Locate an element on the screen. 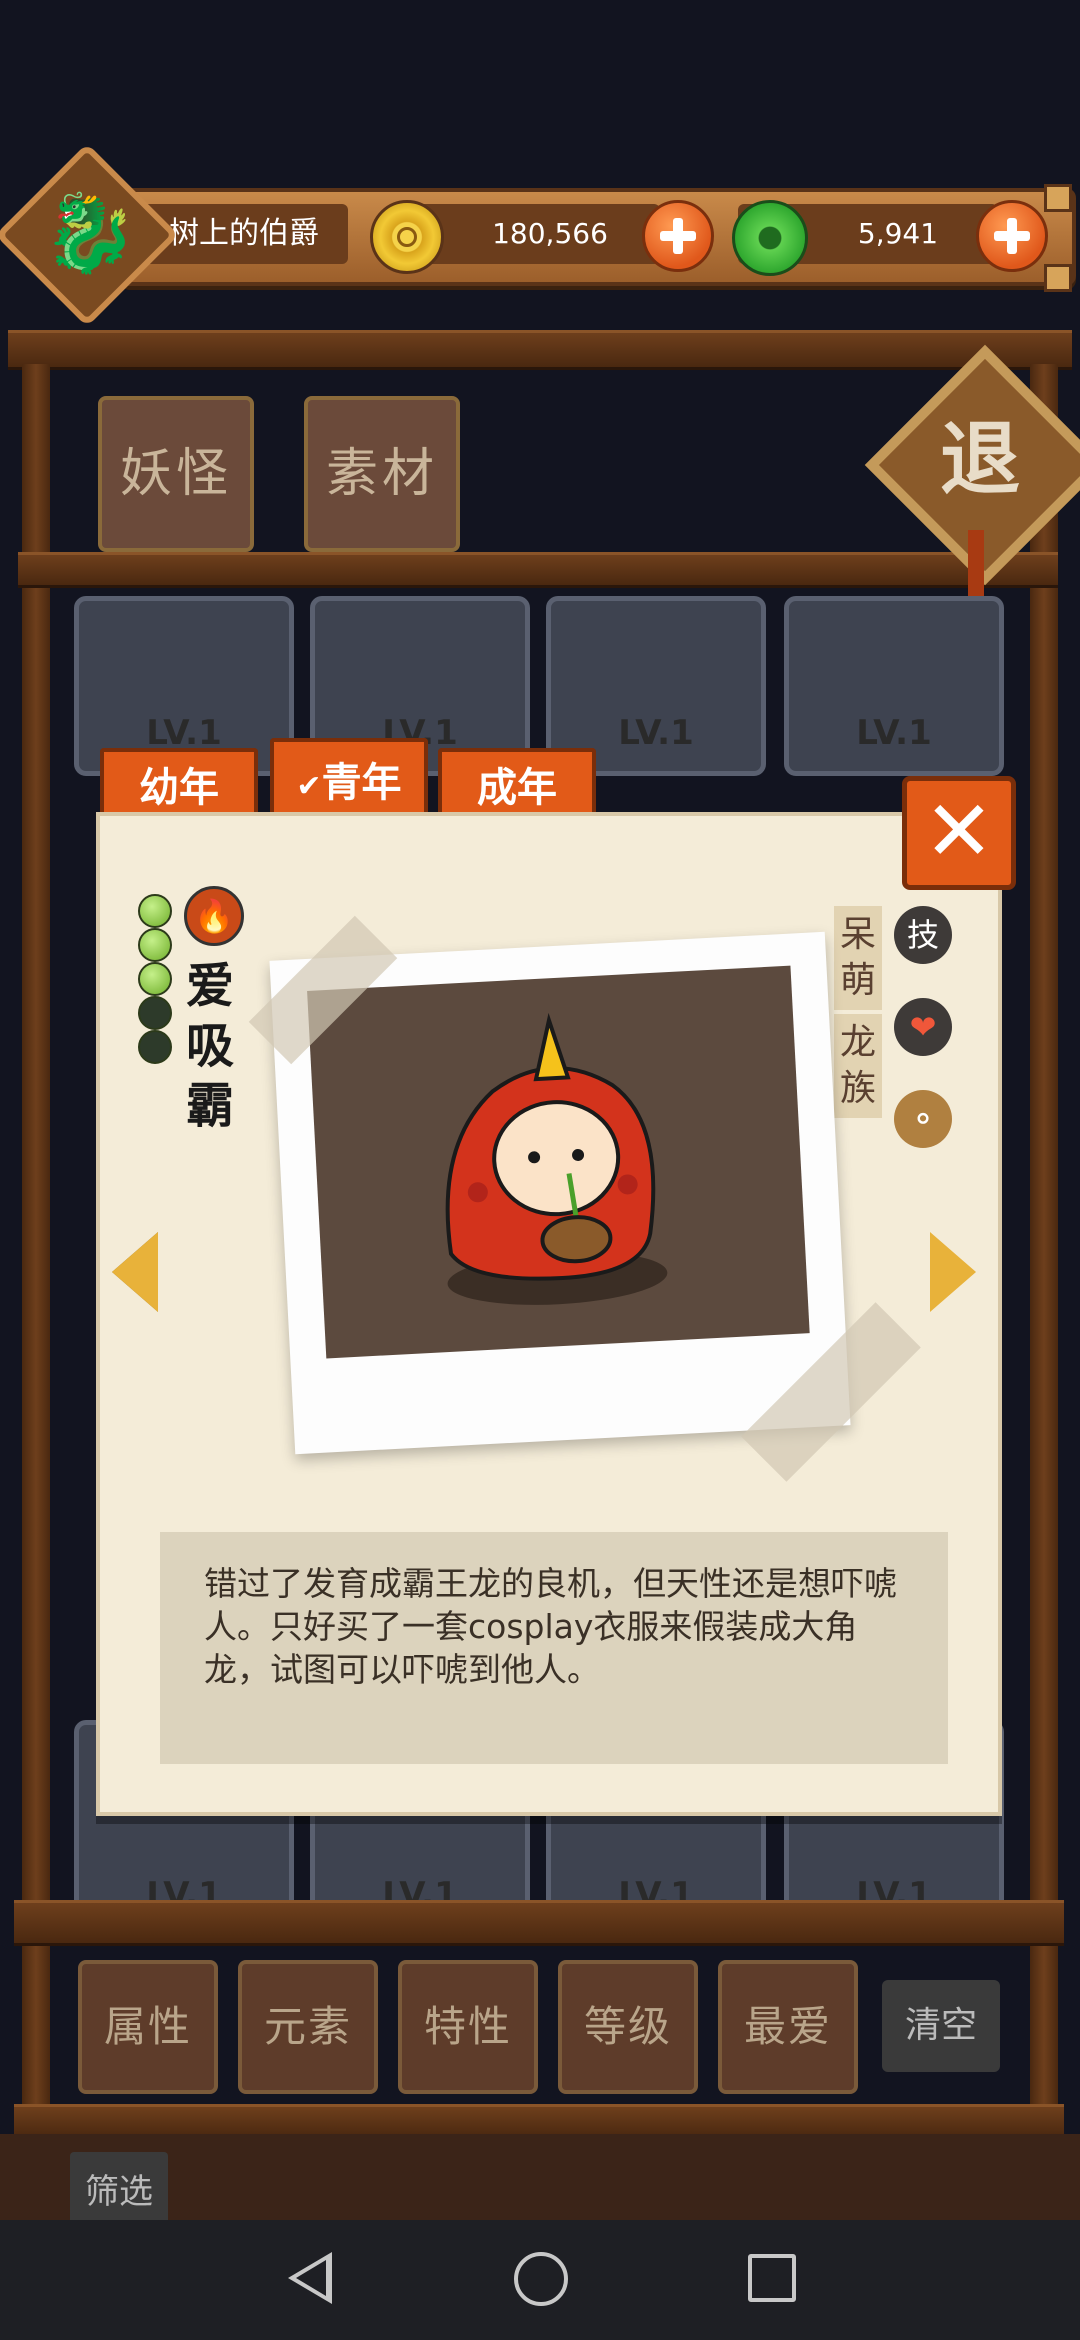 Image resolution: width=1080 pixels, height=2340 pixels. trait-tag-cute: 呆 萌 is located at coordinates (858, 958).